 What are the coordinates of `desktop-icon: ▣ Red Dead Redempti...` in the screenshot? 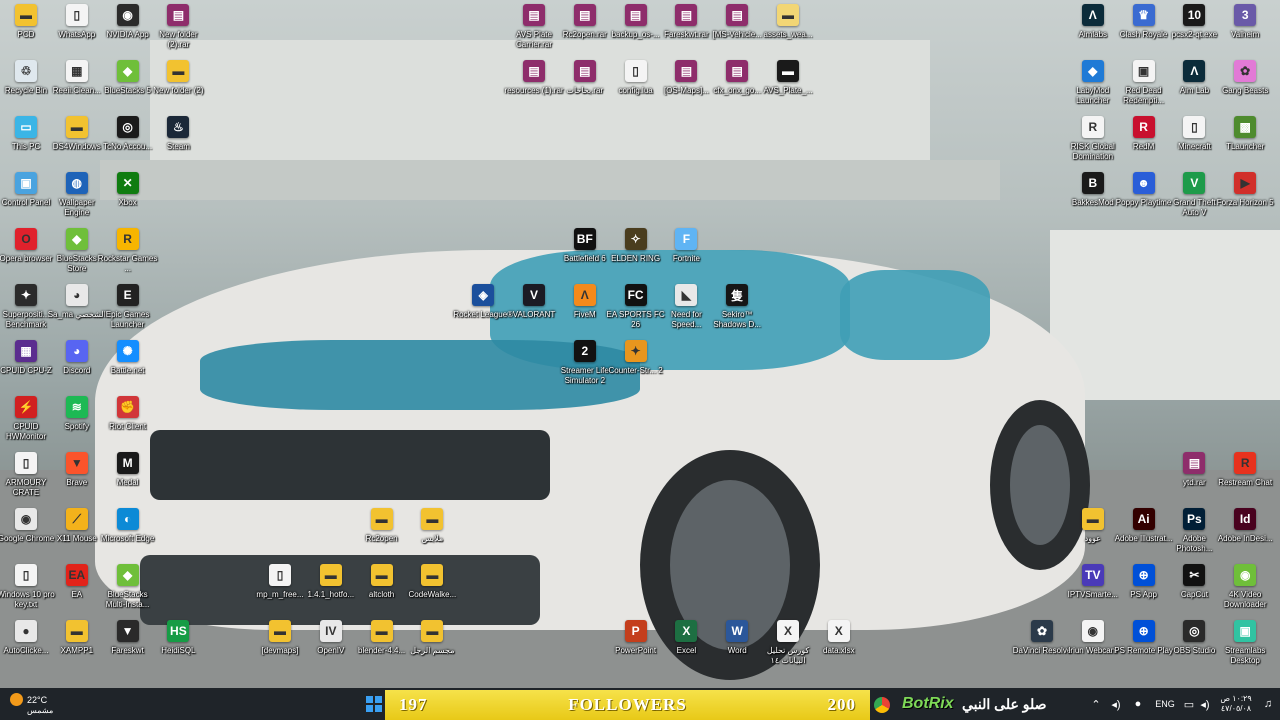 It's located at (1144, 87).